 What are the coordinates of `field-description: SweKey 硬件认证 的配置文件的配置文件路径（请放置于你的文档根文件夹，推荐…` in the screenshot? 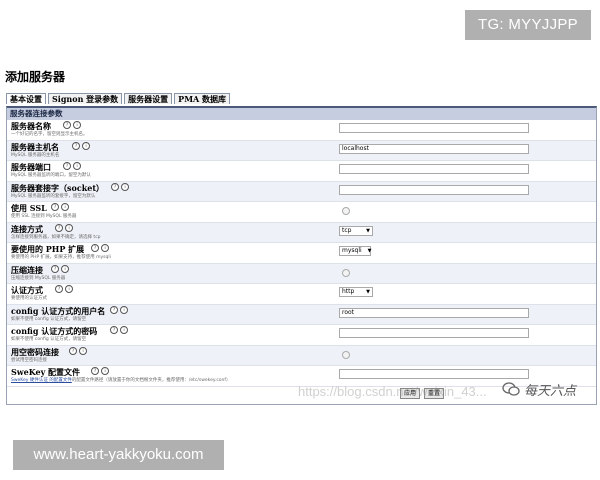 It's located at (121, 380).